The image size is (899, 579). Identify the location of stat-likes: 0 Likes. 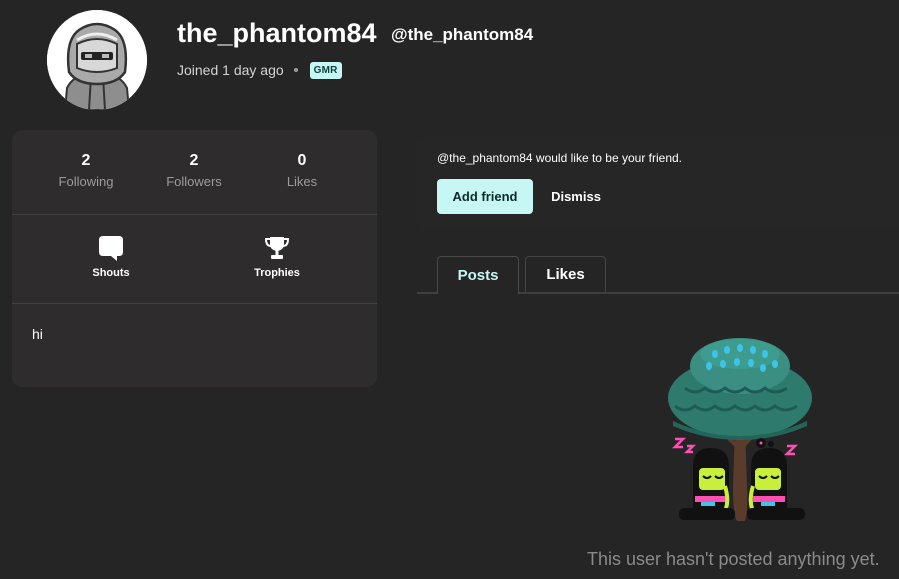
(302, 170).